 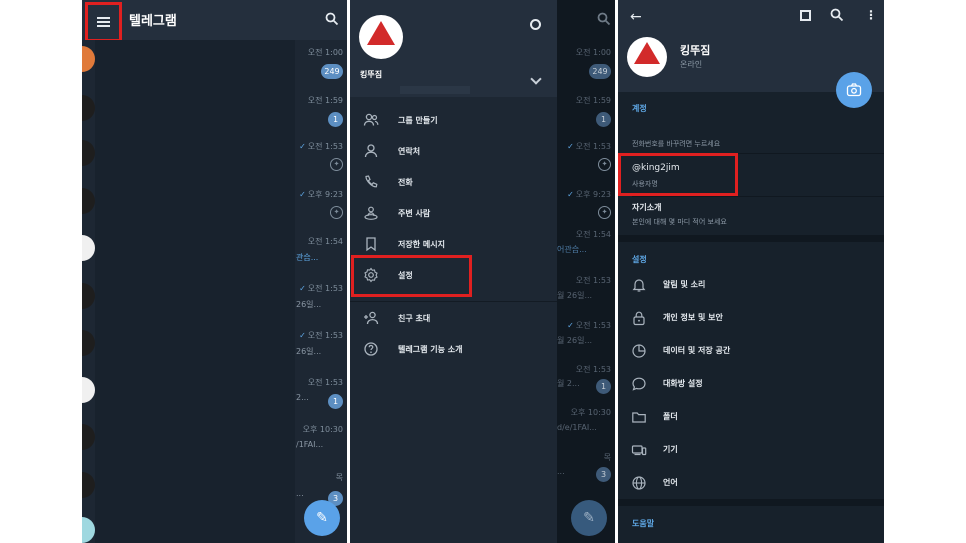 I want to click on contact-icon, so click(x=371, y=151).